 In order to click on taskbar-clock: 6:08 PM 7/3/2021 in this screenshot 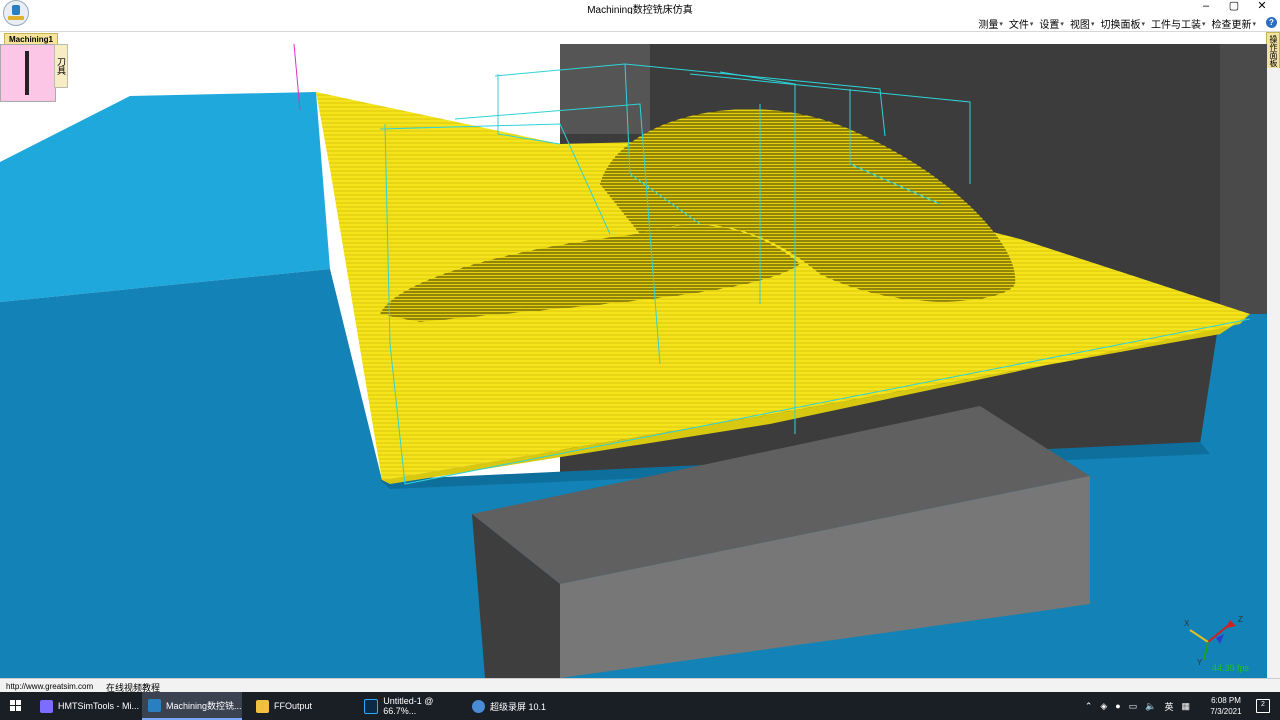, I will do `click(1226, 706)`.